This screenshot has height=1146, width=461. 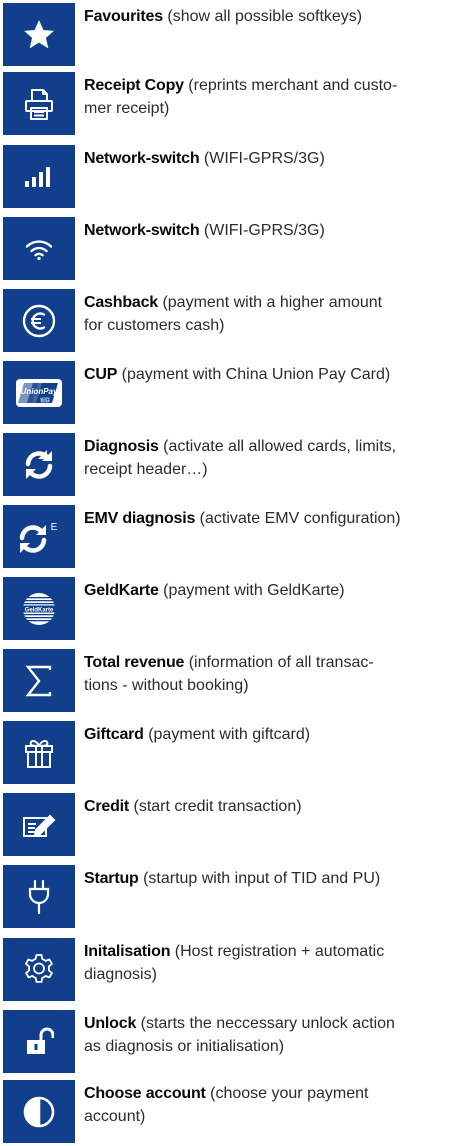 What do you see at coordinates (140, 518) in the screenshot?
I see `item-term: EMV diagnosis` at bounding box center [140, 518].